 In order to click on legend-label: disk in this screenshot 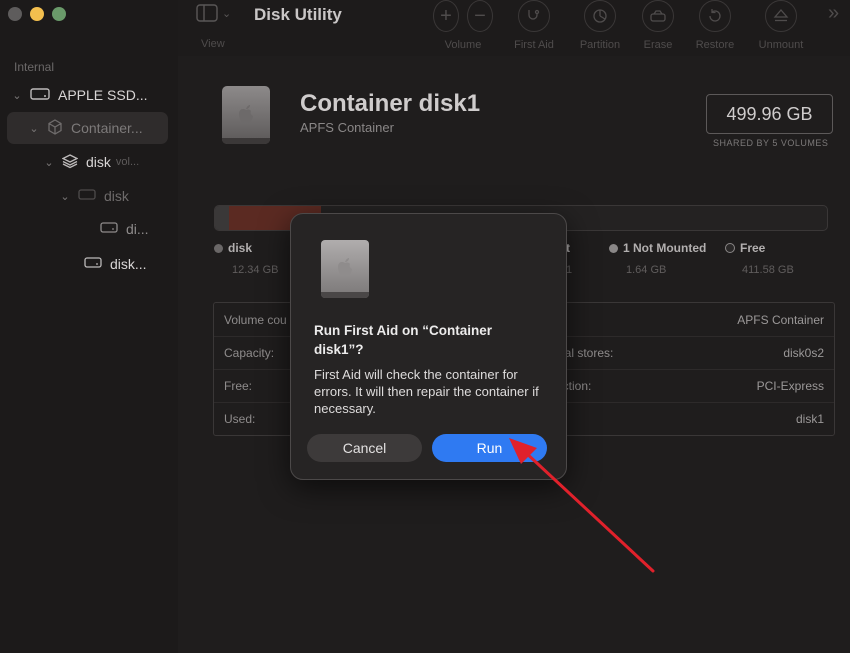, I will do `click(240, 248)`.